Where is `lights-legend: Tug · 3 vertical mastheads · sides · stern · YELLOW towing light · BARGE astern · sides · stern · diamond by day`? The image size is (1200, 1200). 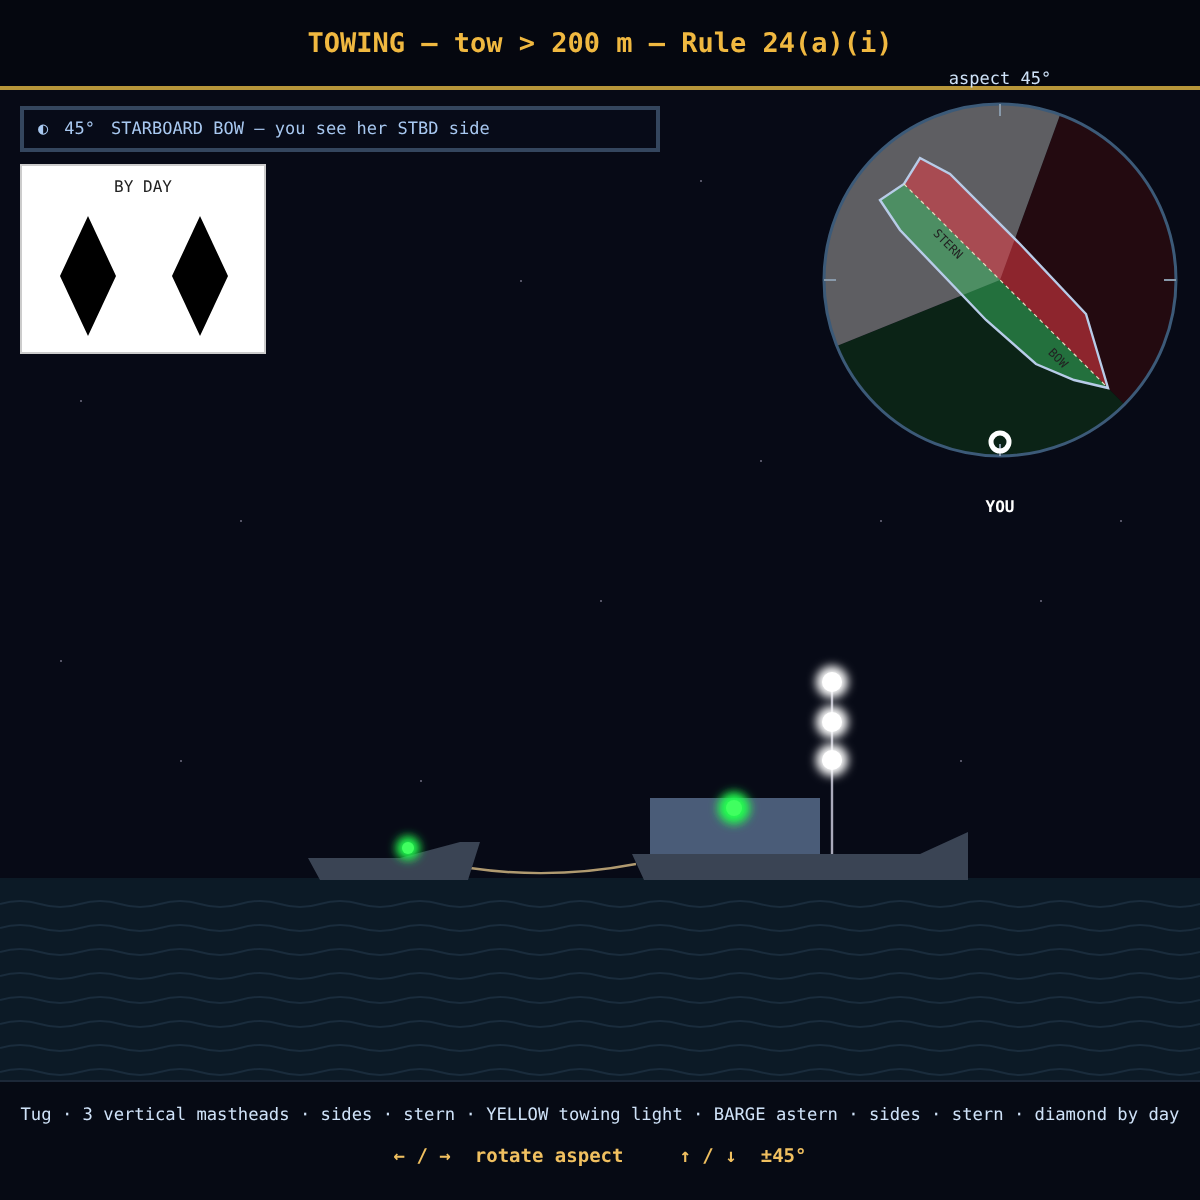
lights-legend: Tug · 3 vertical mastheads · sides · stern · YELLOW towing light · BARGE astern · sides · stern · diamond by day is located at coordinates (600, 1116).